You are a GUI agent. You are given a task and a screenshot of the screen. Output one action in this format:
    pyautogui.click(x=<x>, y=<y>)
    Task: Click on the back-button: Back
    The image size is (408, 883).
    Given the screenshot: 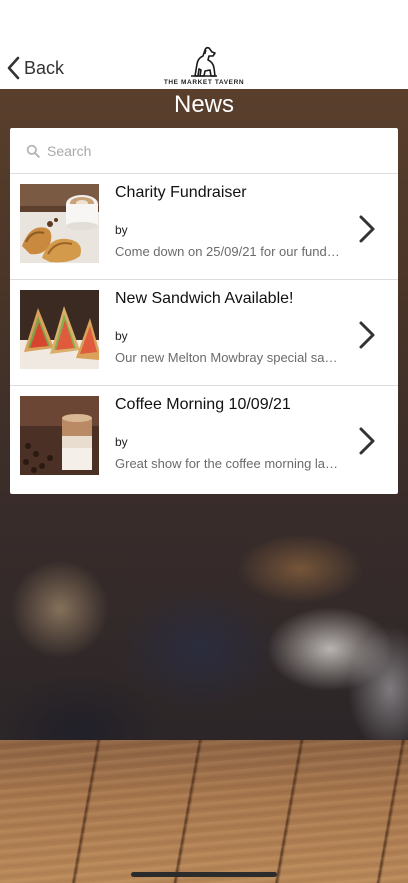 What is the action you would take?
    pyautogui.click(x=35, y=68)
    